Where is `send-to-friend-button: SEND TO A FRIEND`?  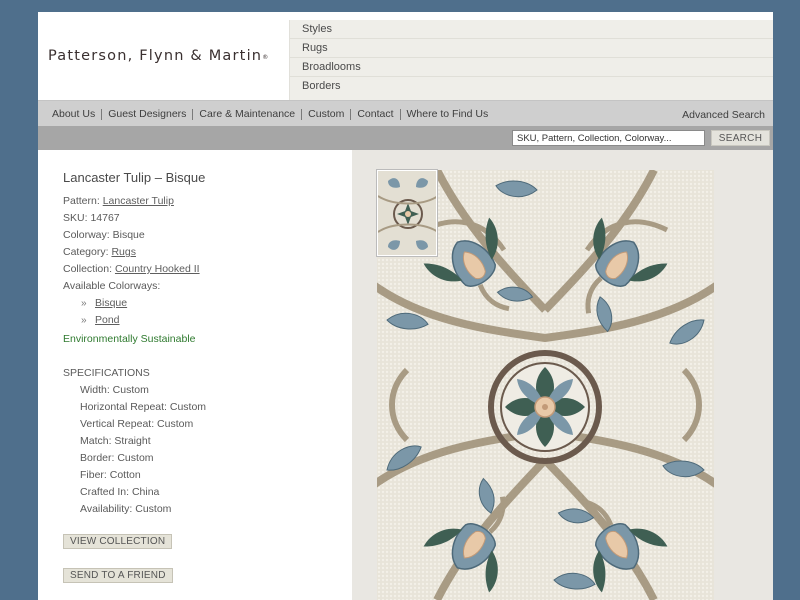 send-to-friend-button: SEND TO A FRIEND is located at coordinates (118, 575).